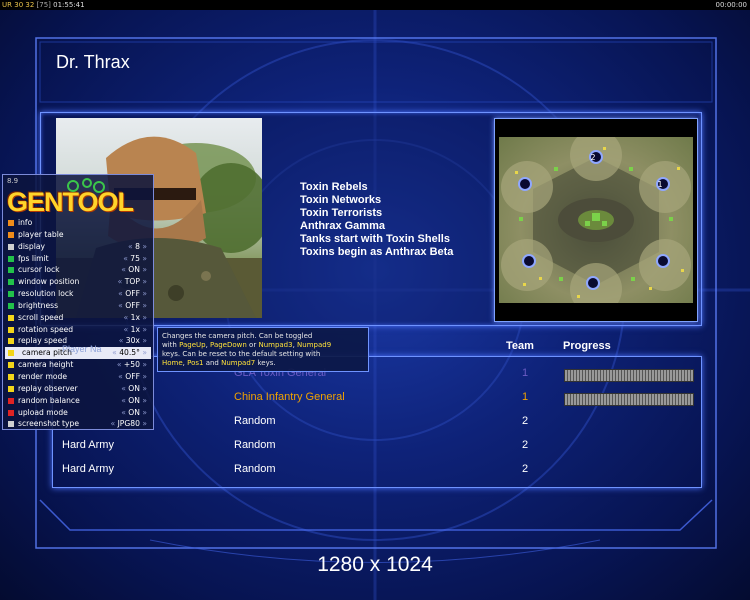 Image resolution: width=750 pixels, height=600 pixels. Describe the element at coordinates (78, 413) in the screenshot. I see `gentool-option-upload-mode: upload mode « ON »` at that location.